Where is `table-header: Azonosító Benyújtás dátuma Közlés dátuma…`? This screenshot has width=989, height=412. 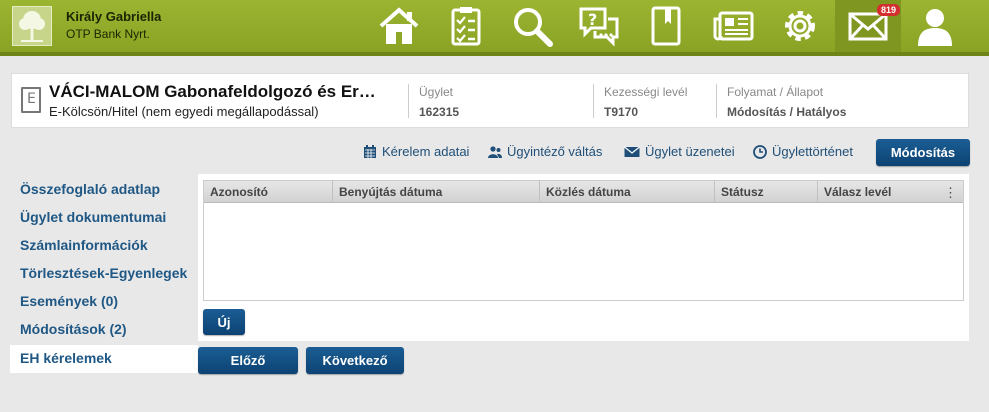
table-header: Azonosító Benyújtás dátuma Közlés dátuma… is located at coordinates (583, 192).